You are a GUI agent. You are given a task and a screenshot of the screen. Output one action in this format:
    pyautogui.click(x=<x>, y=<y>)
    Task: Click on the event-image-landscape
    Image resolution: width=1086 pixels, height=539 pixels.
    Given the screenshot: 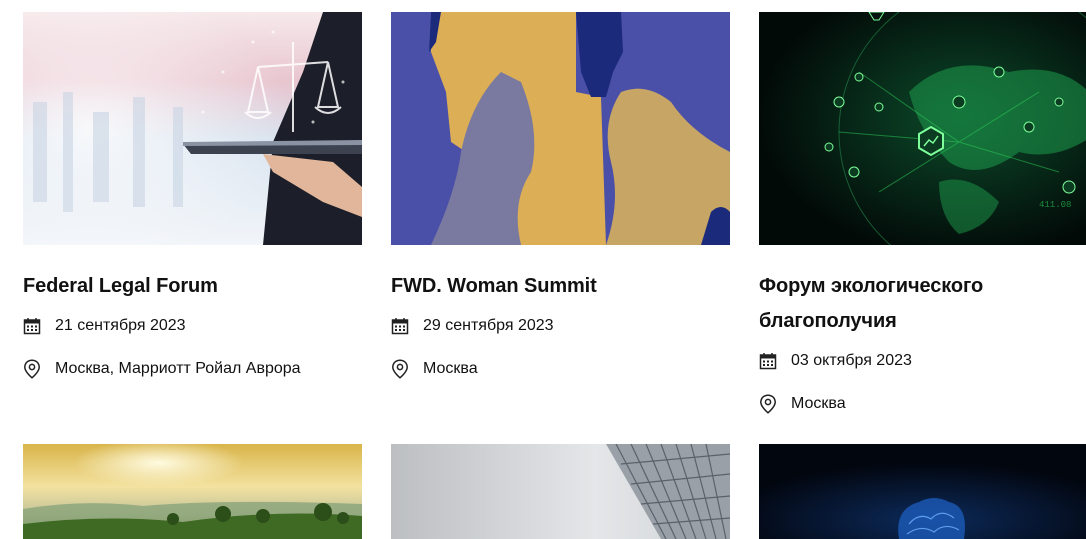 What is the action you would take?
    pyautogui.click(x=192, y=491)
    